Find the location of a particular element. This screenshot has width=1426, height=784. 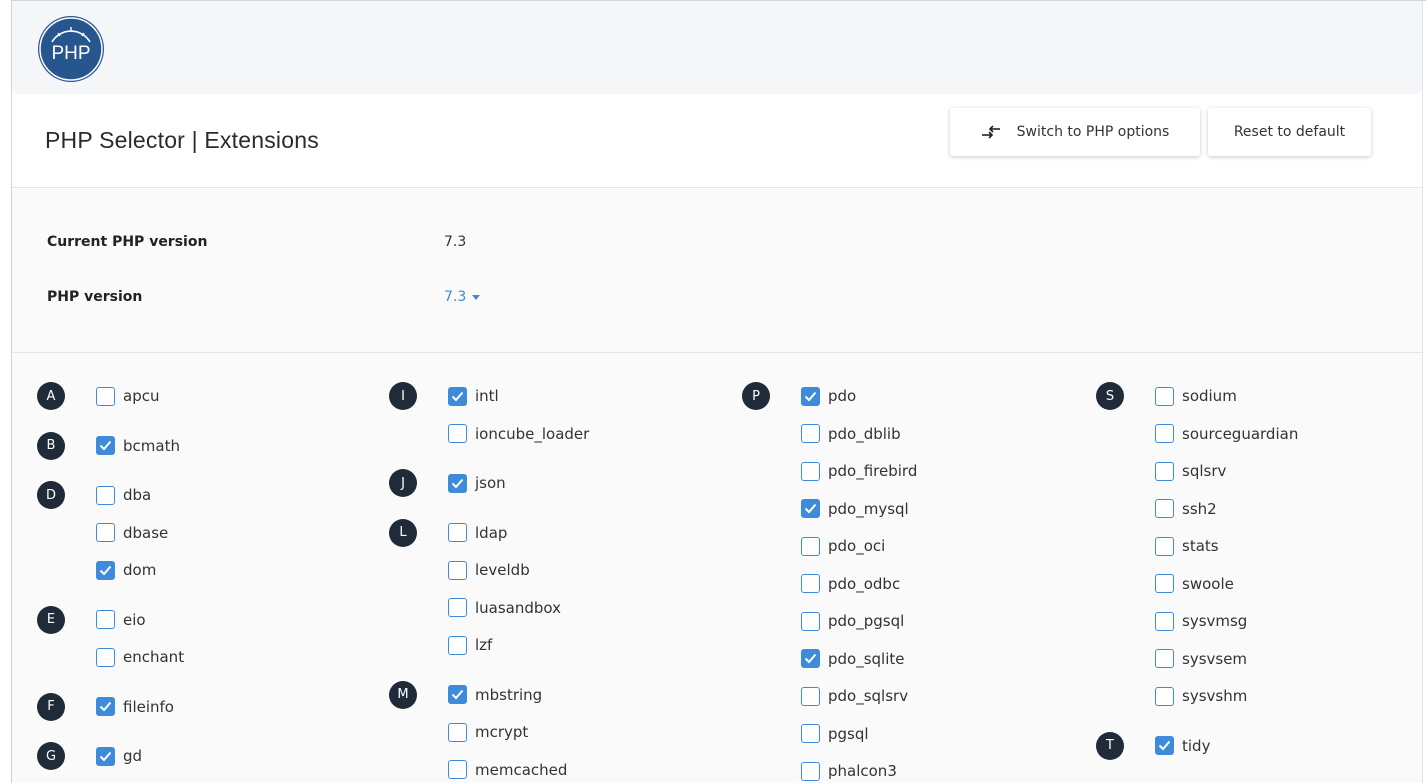

extension-sysvmsg: sysvmsg is located at coordinates (1201, 621).